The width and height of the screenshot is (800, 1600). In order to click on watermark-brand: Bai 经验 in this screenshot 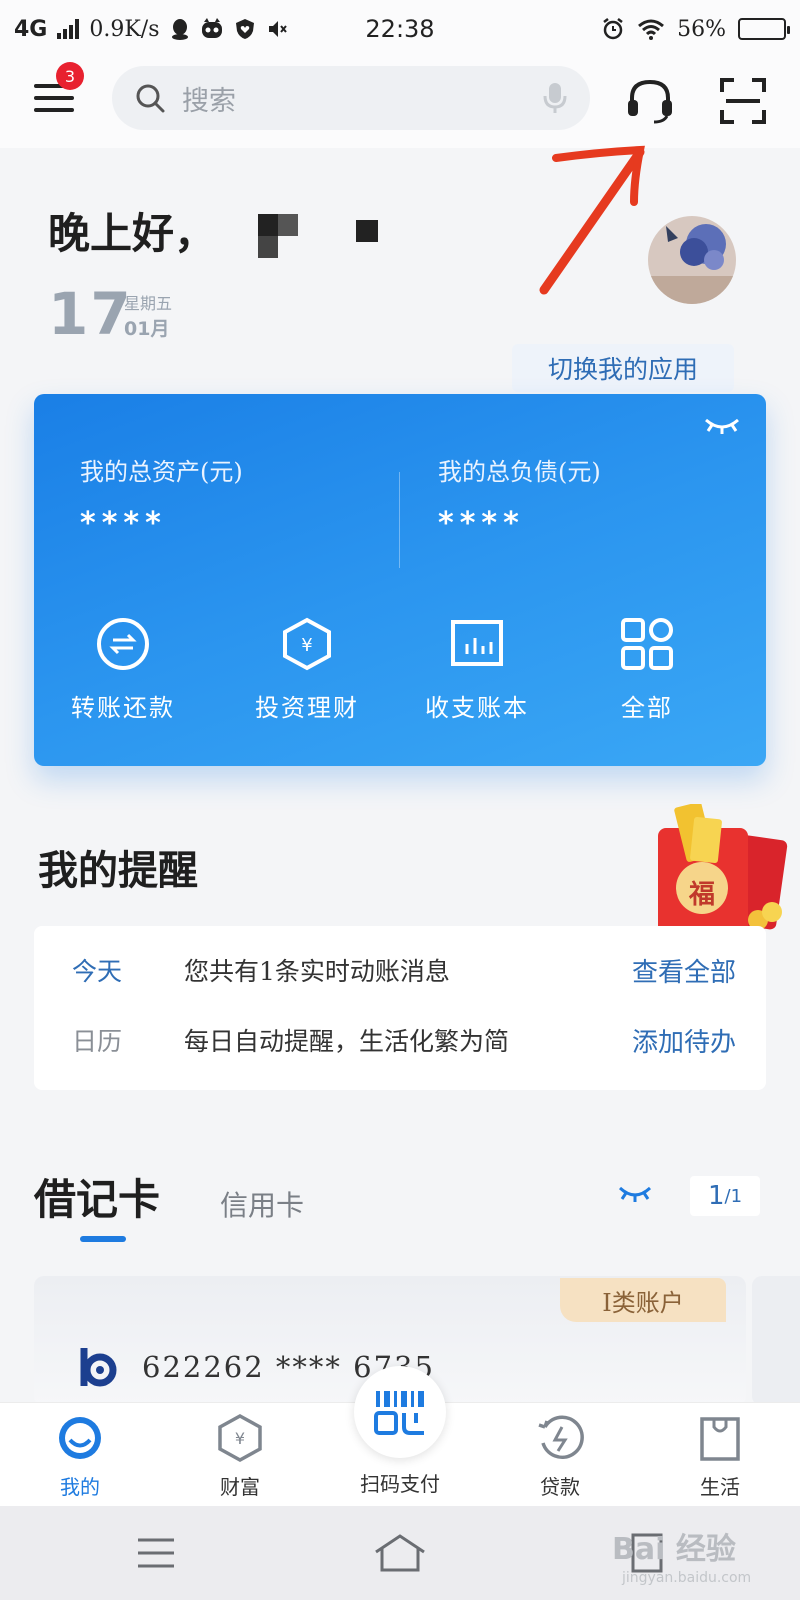, I will do `click(674, 1549)`.